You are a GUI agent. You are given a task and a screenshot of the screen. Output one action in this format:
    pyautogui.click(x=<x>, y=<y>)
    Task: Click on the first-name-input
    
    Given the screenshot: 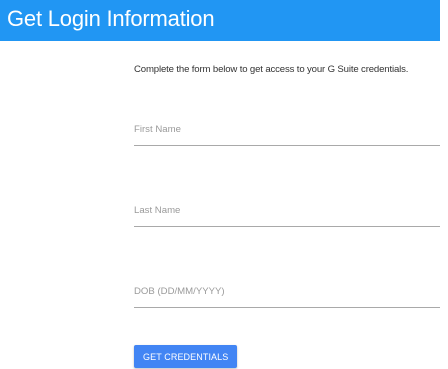 What is the action you would take?
    pyautogui.click(x=287, y=133)
    